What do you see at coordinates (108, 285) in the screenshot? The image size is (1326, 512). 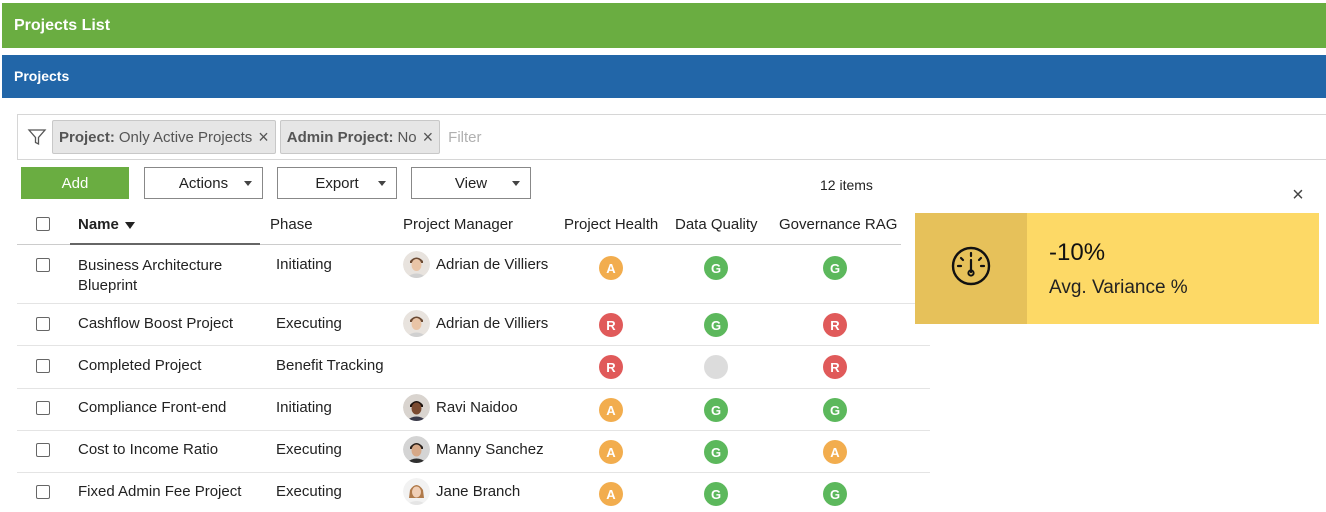 I see `project-name-line: Blueprint` at bounding box center [108, 285].